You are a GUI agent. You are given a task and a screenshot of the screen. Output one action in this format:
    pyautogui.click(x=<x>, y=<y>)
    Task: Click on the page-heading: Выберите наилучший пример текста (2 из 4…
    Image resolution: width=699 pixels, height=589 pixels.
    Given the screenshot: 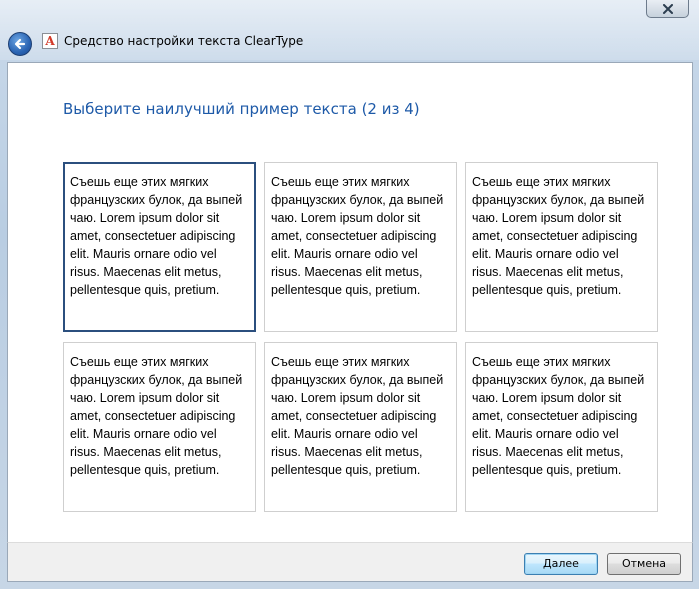 What is the action you would take?
    pyautogui.click(x=241, y=109)
    